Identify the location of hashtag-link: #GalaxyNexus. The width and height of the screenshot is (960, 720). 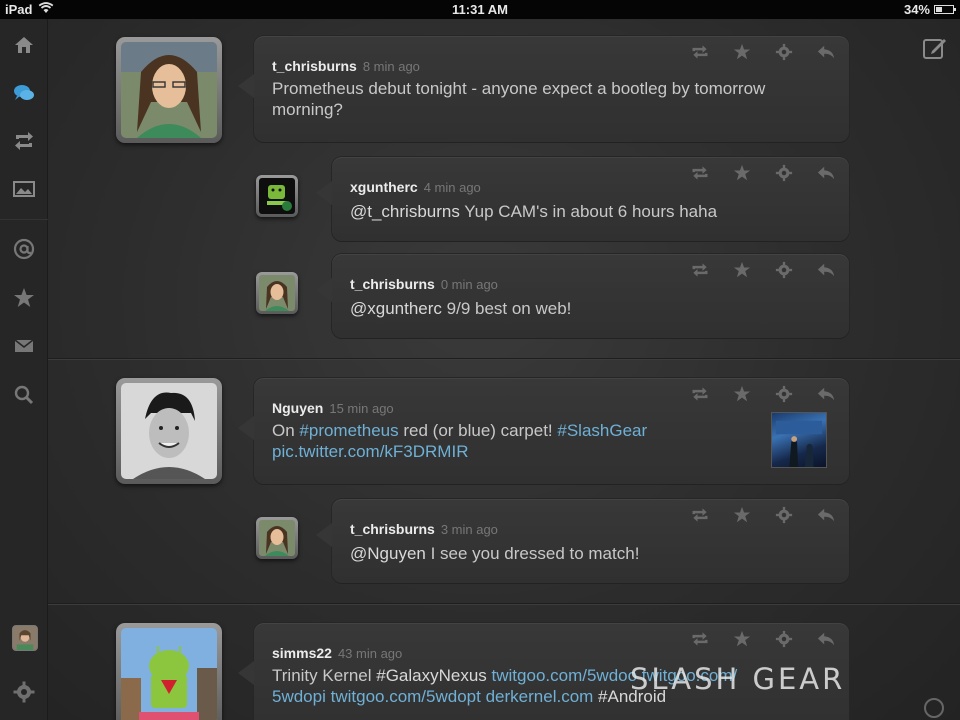
(431, 675).